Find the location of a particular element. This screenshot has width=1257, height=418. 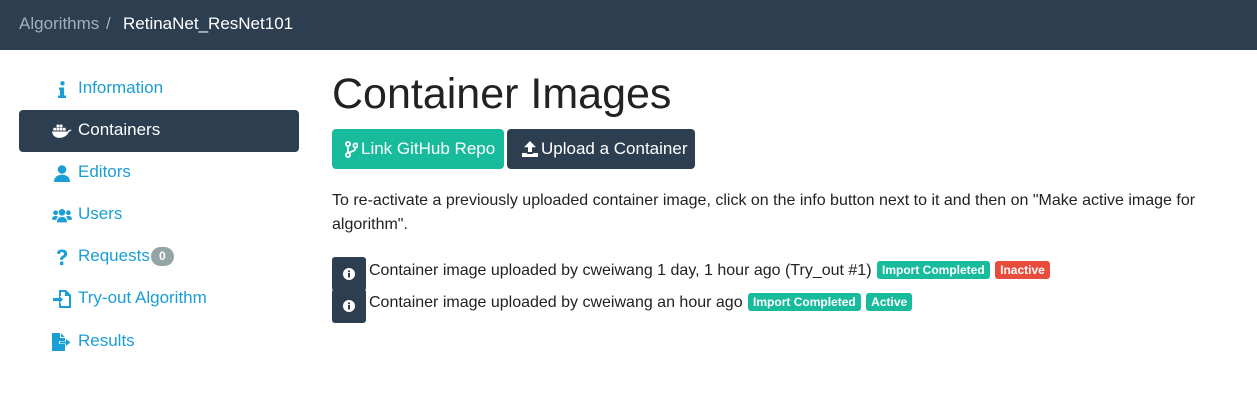

users-icon is located at coordinates (62, 215).